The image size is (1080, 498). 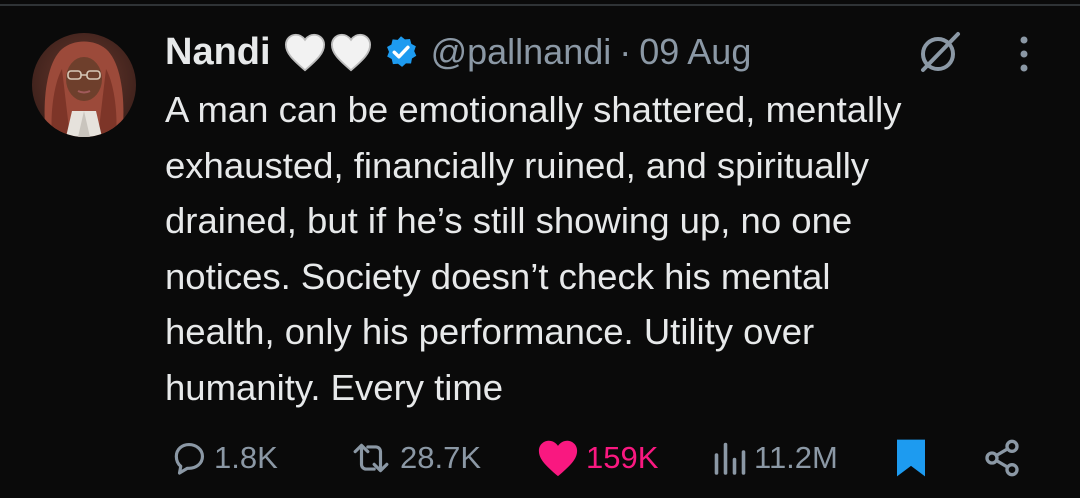 I want to click on tweet-actions: 1.8K 28.7K 159K 11.2M, so click(x=540, y=458).